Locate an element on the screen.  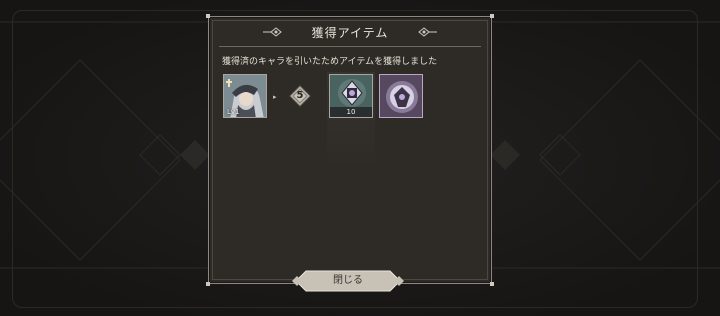
dialog-header: 獲得アイテム is located at coordinates (350, 33).